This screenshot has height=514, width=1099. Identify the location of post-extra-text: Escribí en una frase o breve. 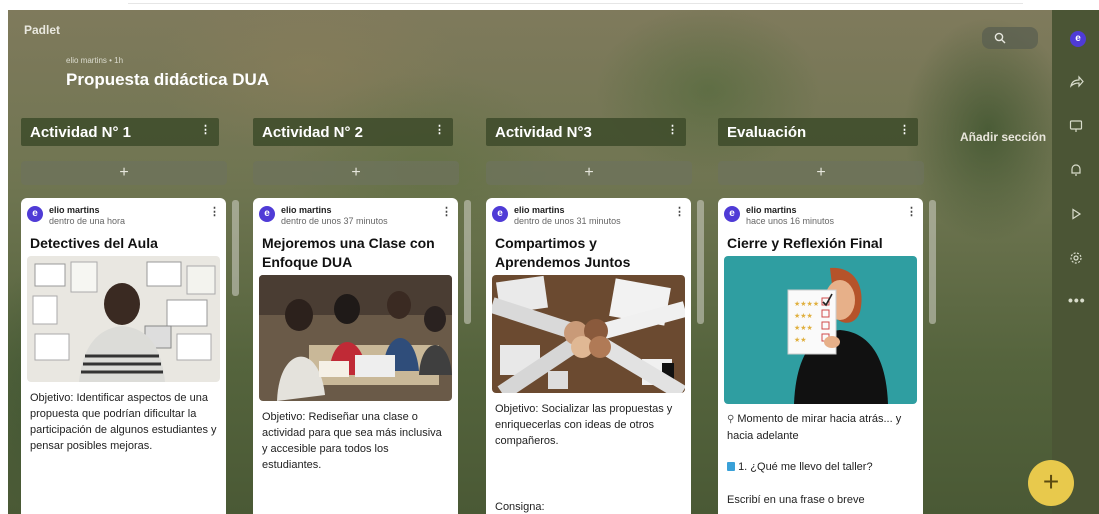
(796, 500).